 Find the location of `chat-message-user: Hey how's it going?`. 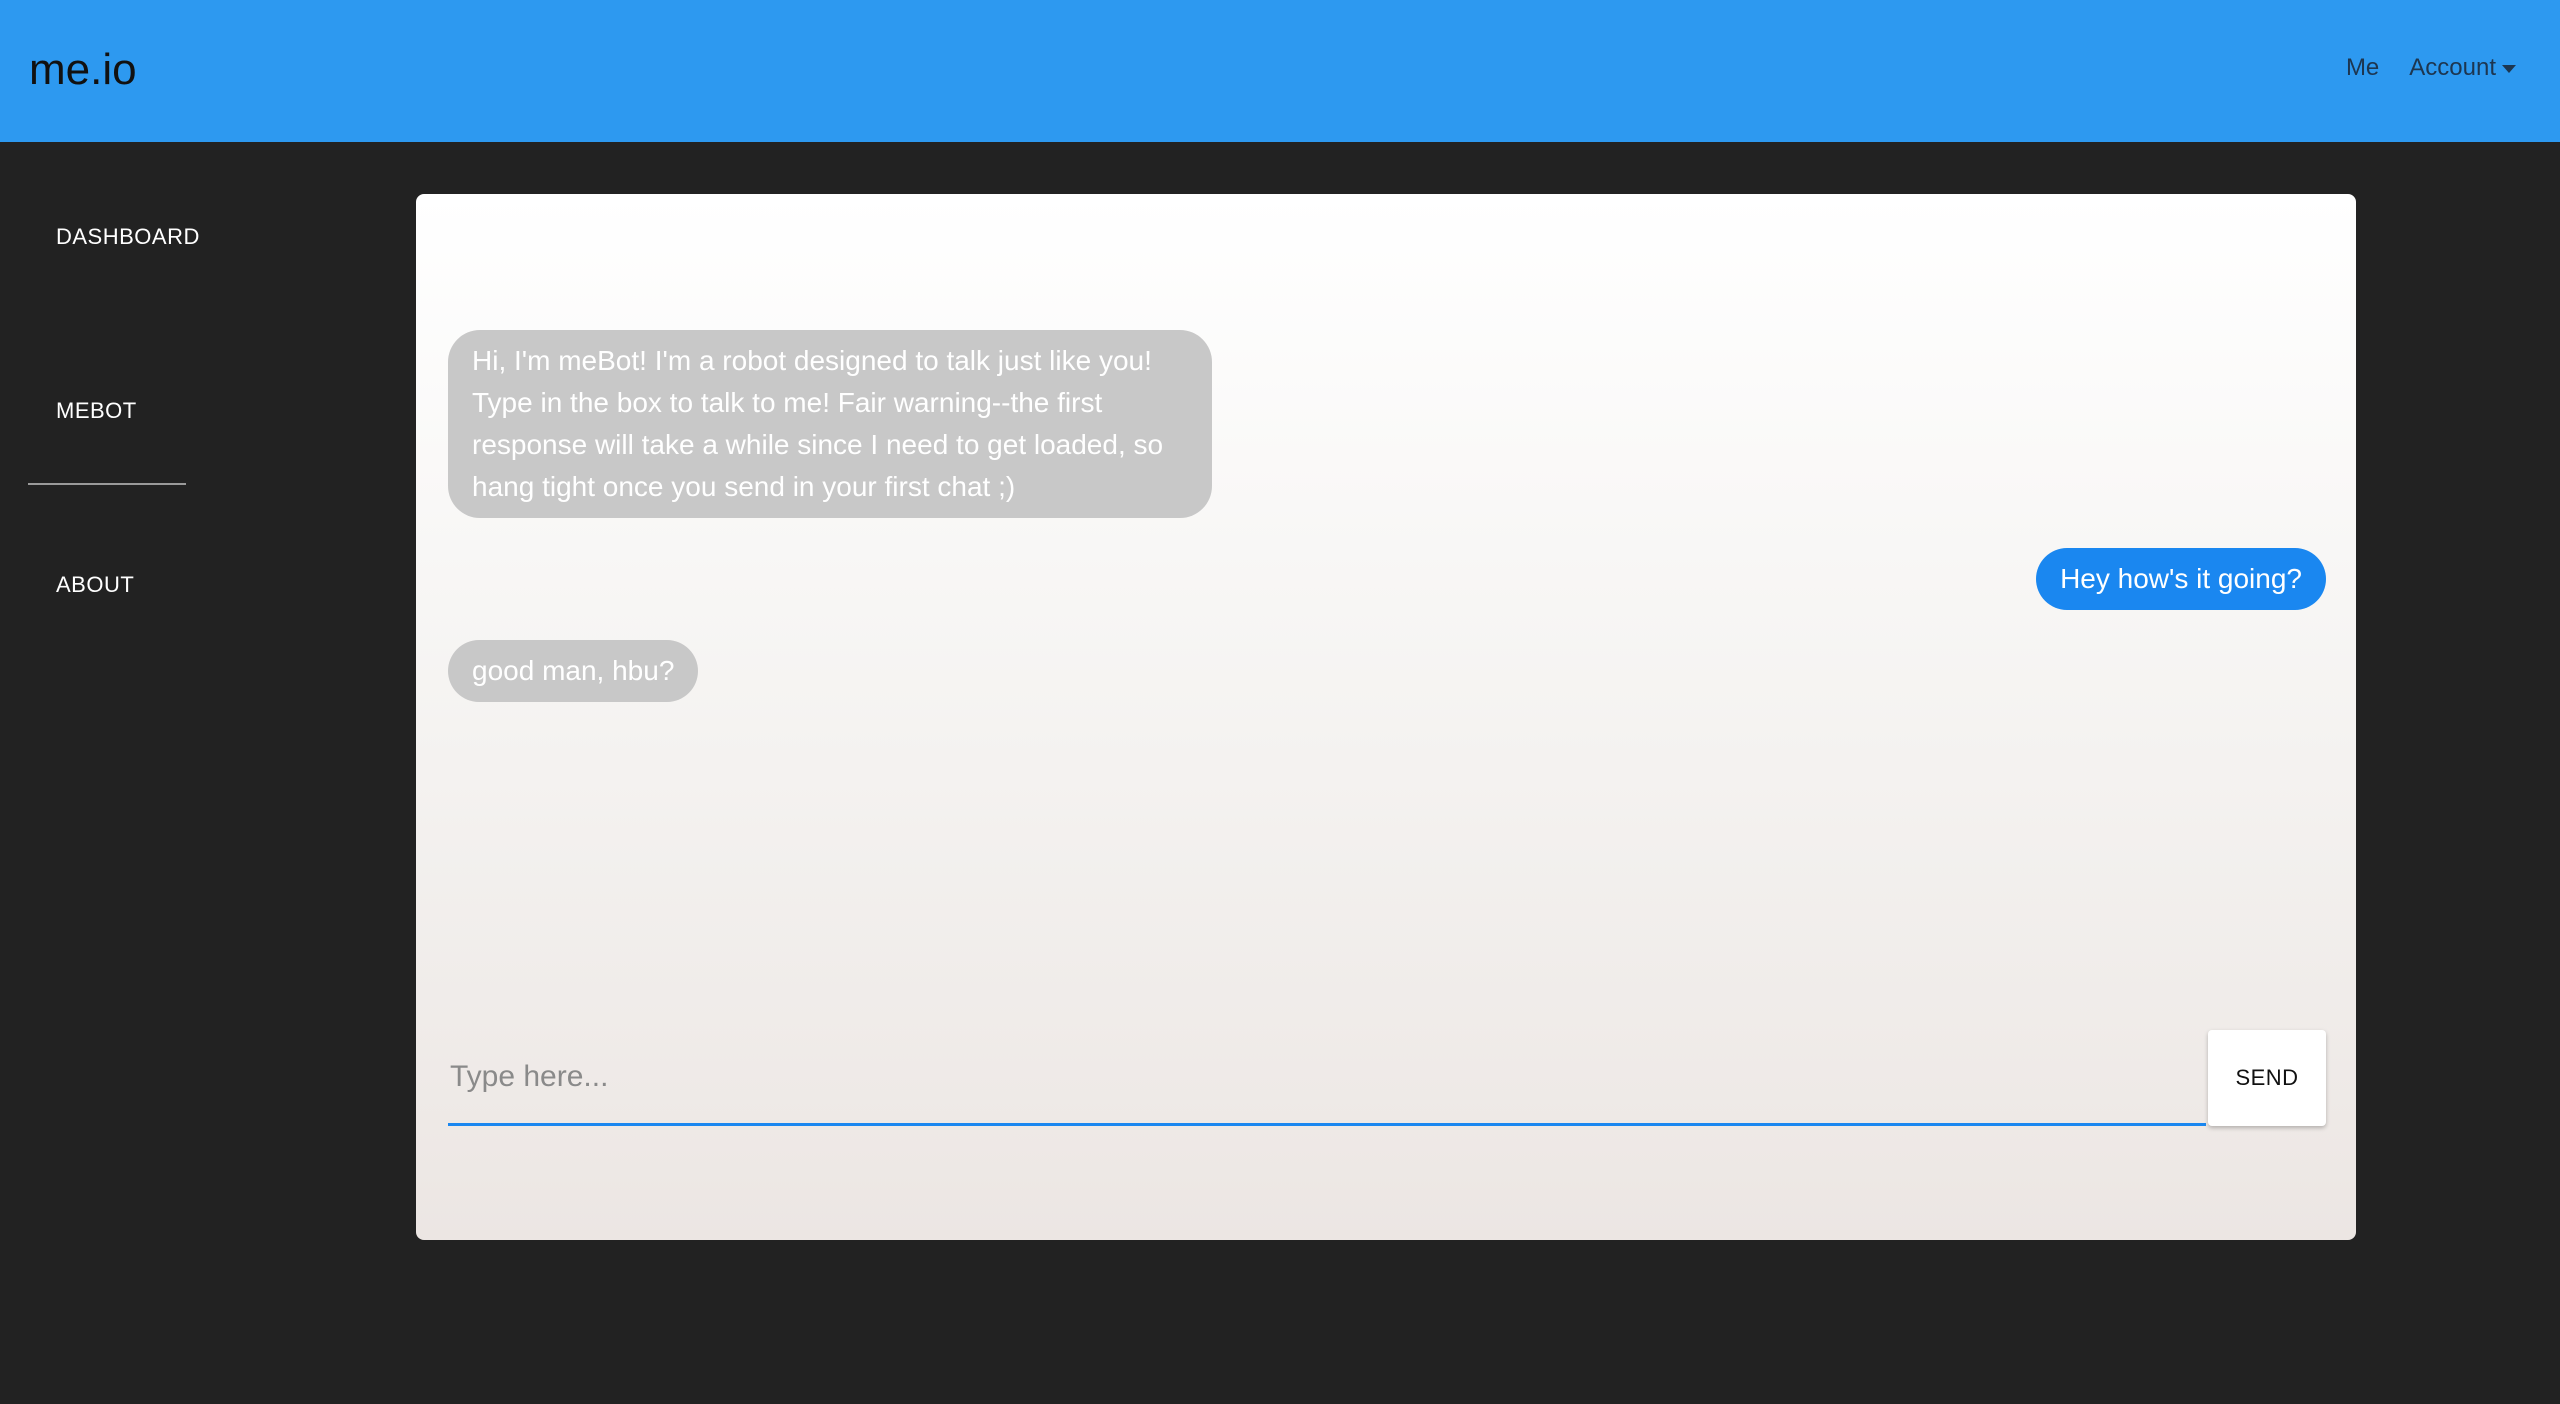

chat-message-user: Hey how's it going? is located at coordinates (2181, 579).